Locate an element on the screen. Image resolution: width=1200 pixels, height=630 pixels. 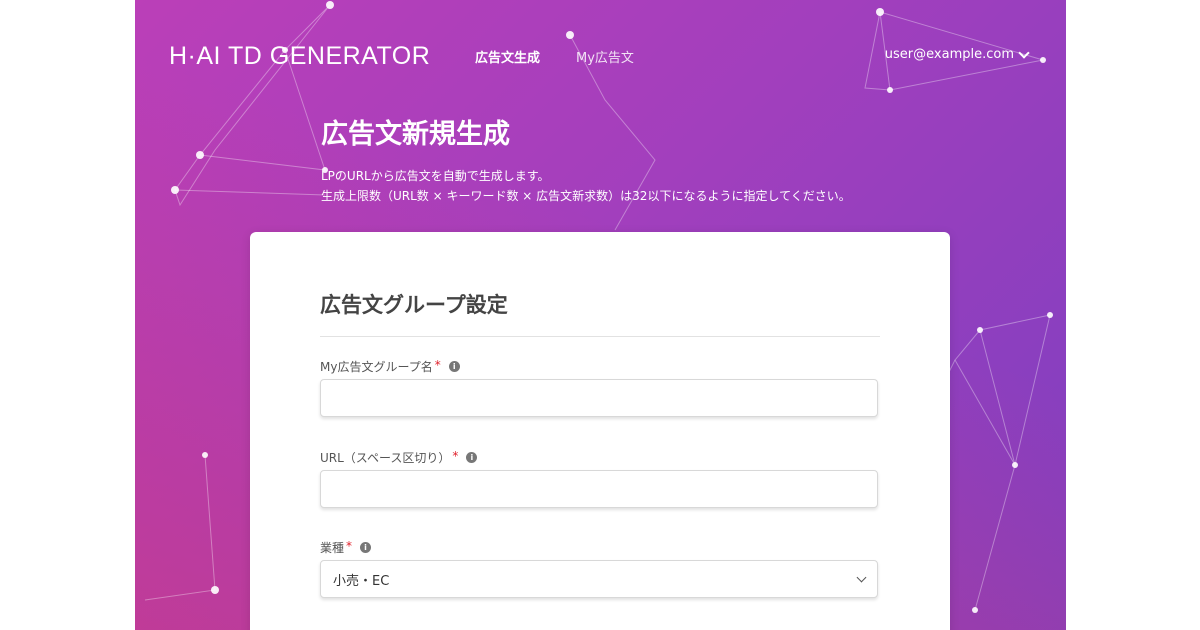
group-name-label: My広告文グループ名 * i is located at coordinates (390, 366).